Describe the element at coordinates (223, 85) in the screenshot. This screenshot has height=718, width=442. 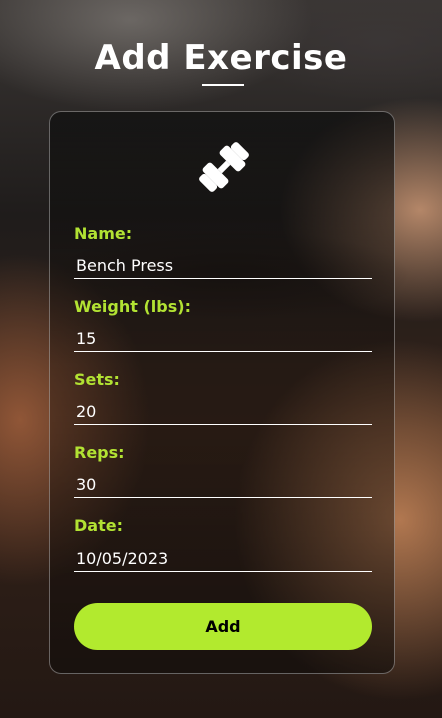
I see `title-underline` at that location.